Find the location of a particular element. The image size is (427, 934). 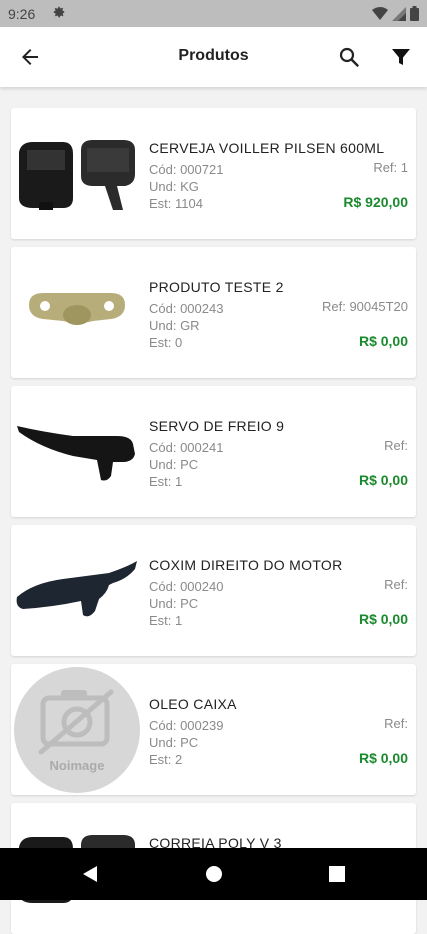

product-code: Cód: 000241 is located at coordinates (186, 447).